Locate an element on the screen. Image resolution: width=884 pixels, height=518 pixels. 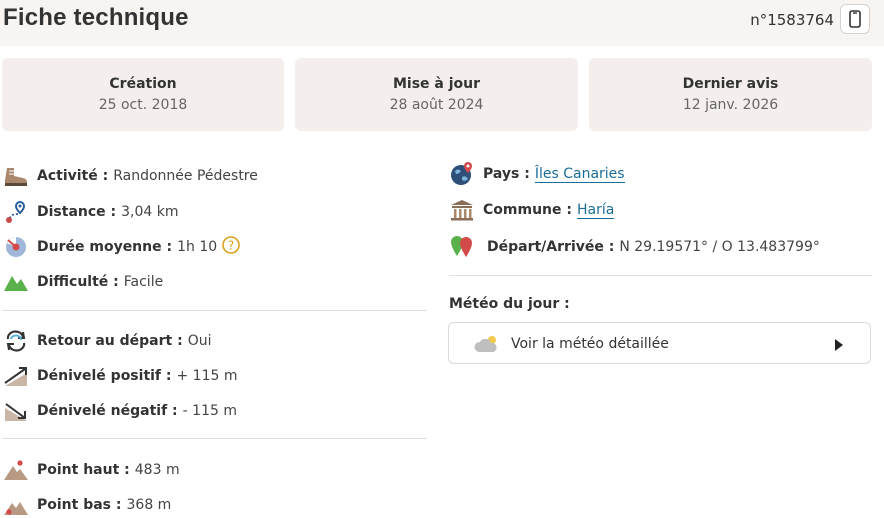
card-mise-a-jour: Mise à jour 28 août 2024 is located at coordinates (436, 94).